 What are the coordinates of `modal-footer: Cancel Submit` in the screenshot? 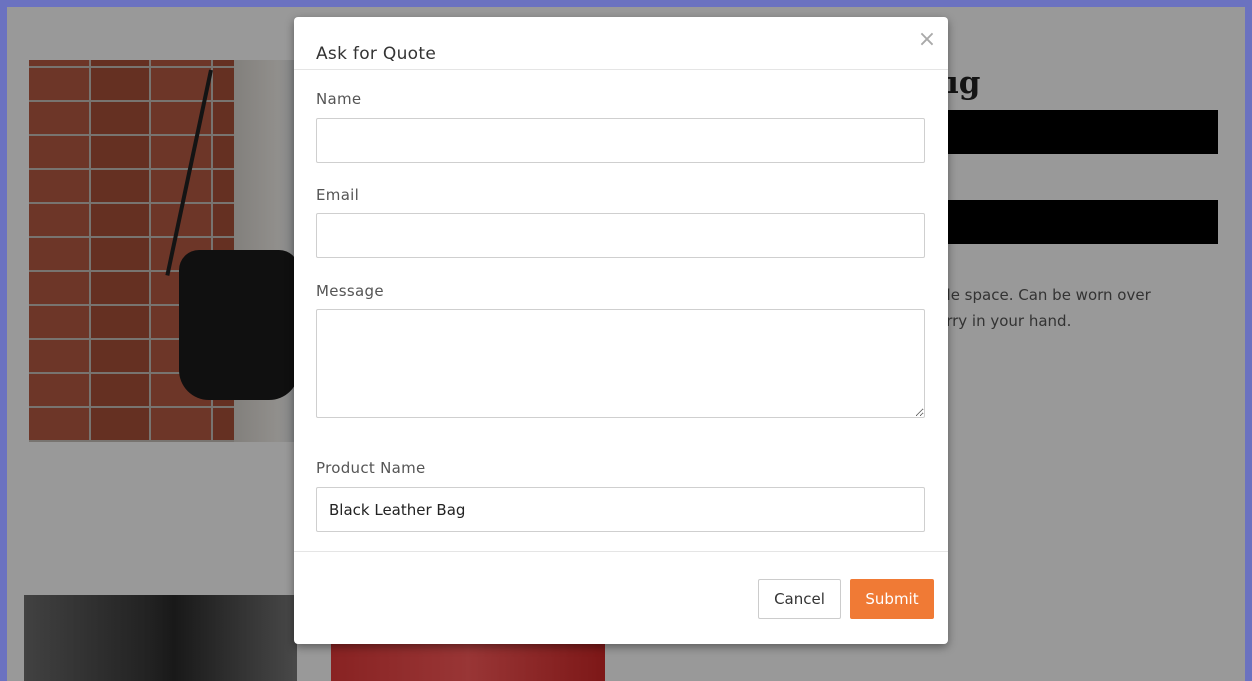 It's located at (621, 598).